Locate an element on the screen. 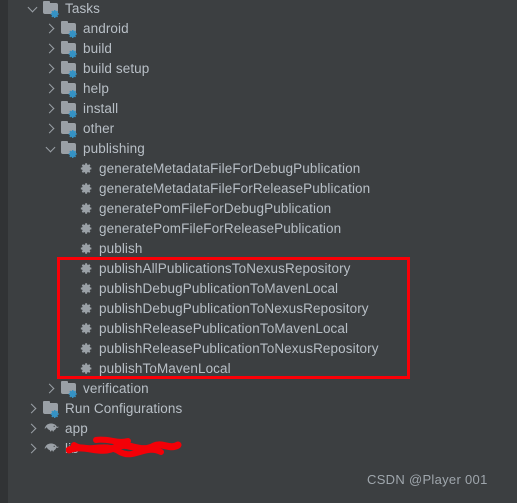 The height and width of the screenshot is (503, 517). tree-node-verification: verification is located at coordinates (96, 388).